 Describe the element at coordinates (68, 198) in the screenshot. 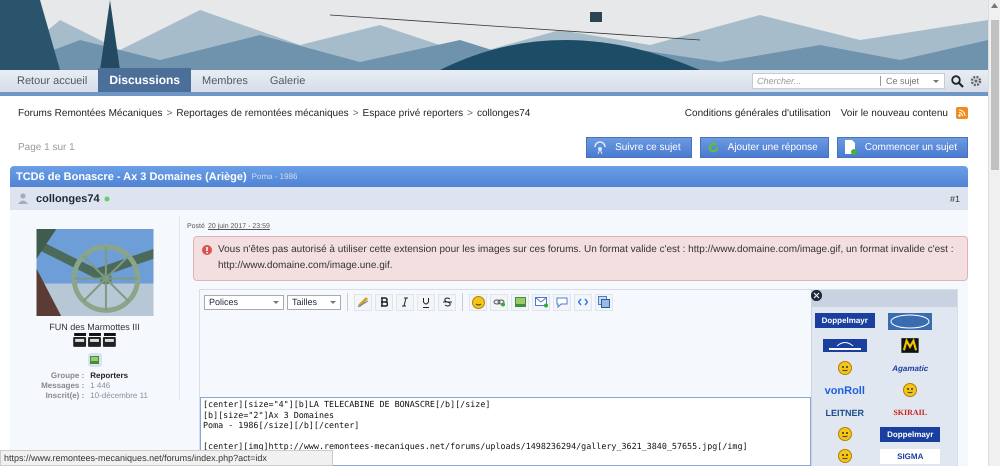

I see `author-name: collonges74` at that location.